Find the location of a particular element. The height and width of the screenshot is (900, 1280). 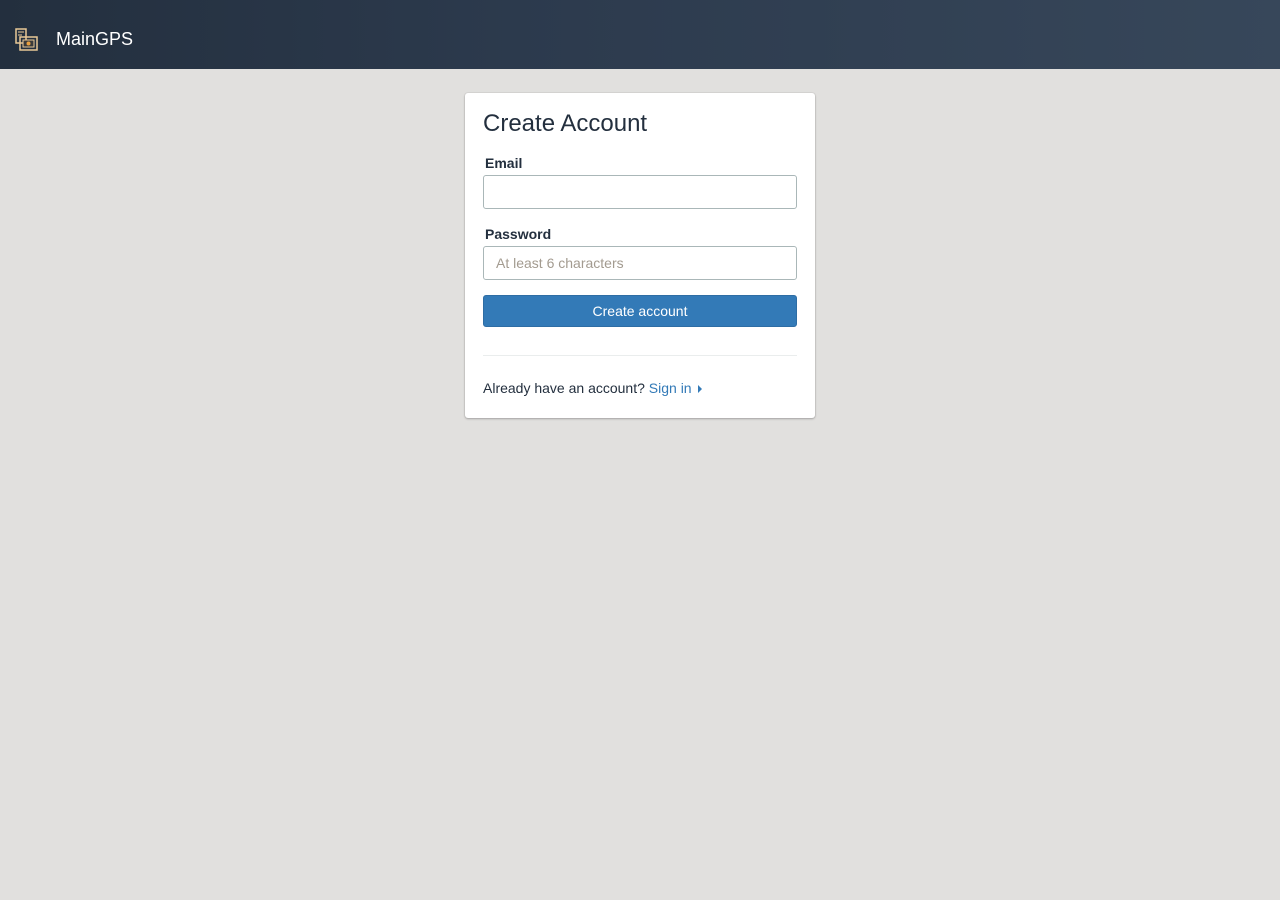

sign-in-link: Sign in is located at coordinates (675, 388).